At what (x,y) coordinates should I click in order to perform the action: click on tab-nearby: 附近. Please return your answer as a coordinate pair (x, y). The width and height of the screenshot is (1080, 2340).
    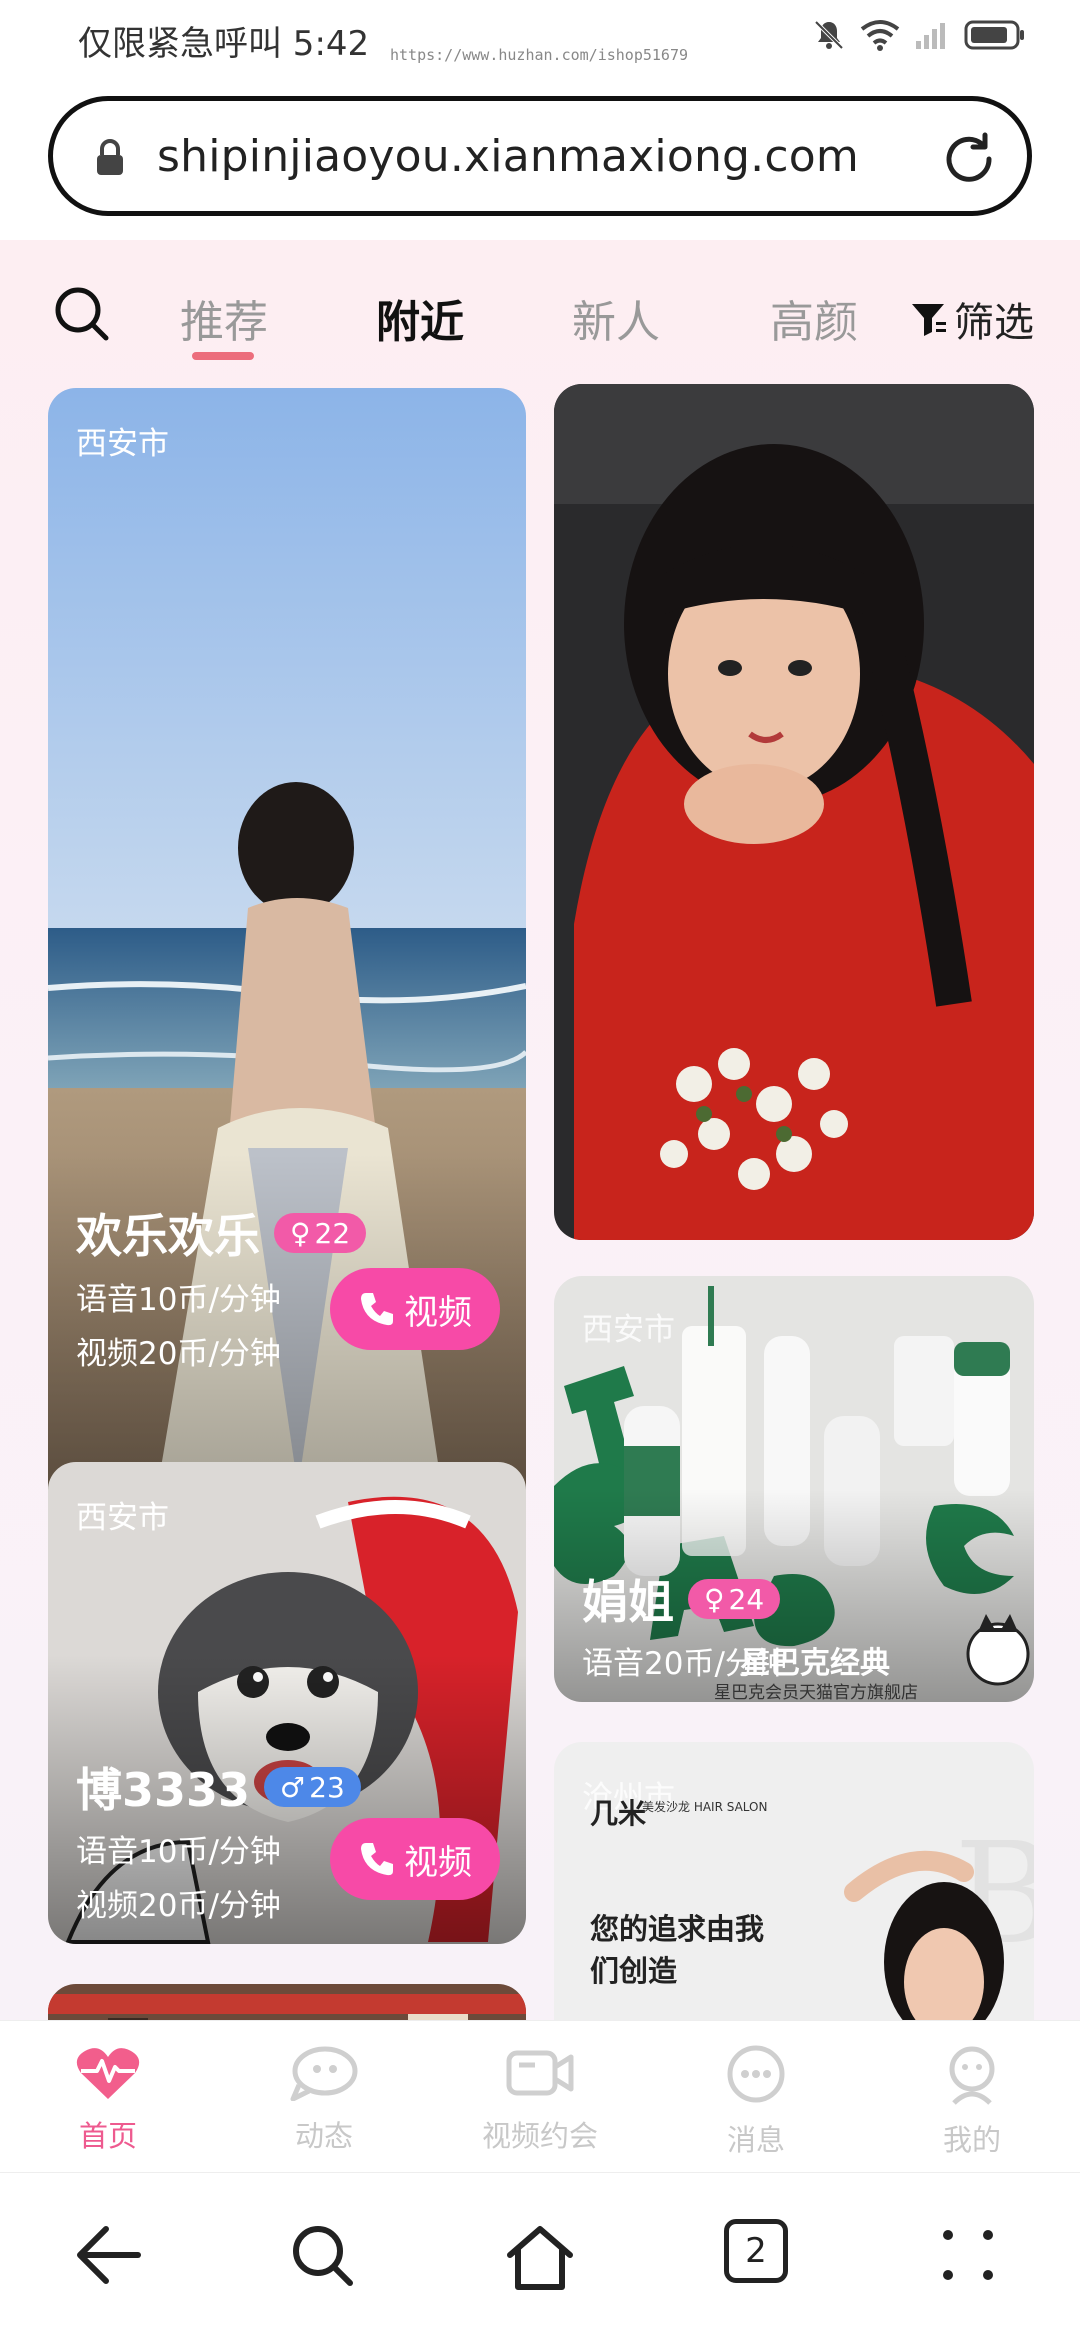
    Looking at the image, I should click on (420, 318).